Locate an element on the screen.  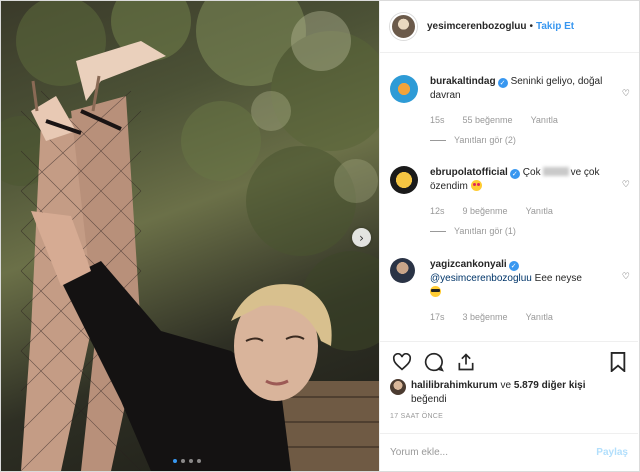
author-avatar is located at coordinates (403, 26).